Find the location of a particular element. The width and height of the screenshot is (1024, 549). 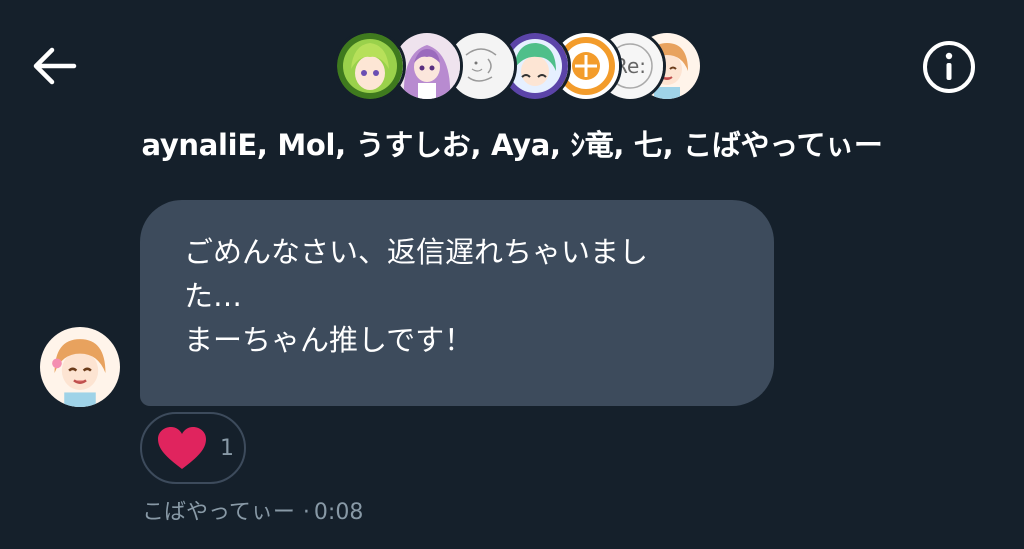

sender-avatar is located at coordinates (80, 367).